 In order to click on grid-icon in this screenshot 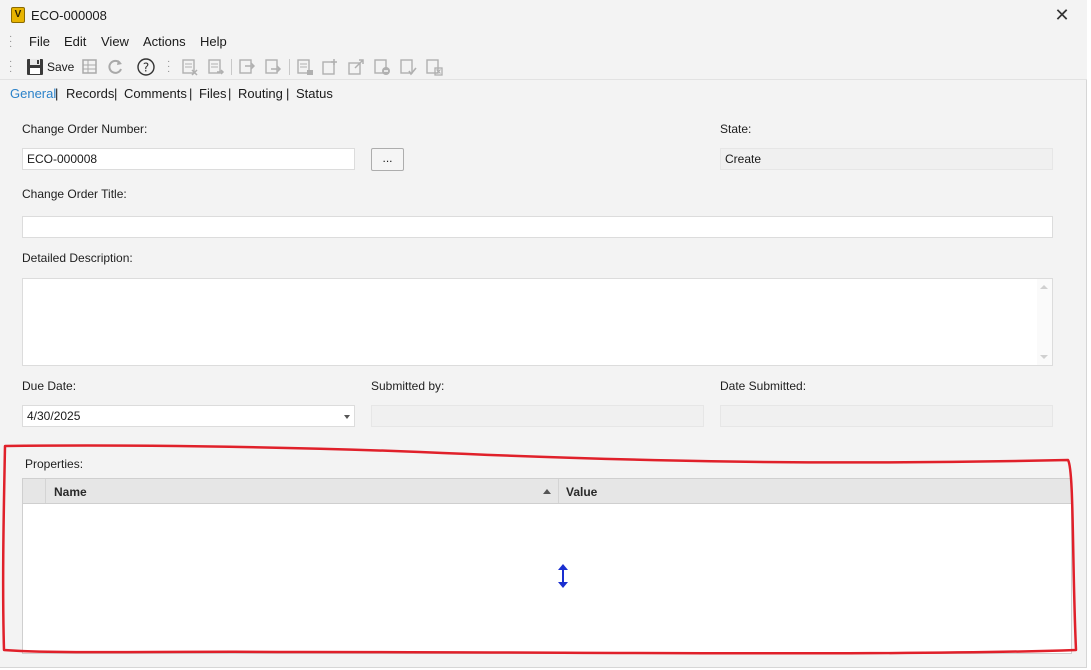, I will do `click(90, 67)`.